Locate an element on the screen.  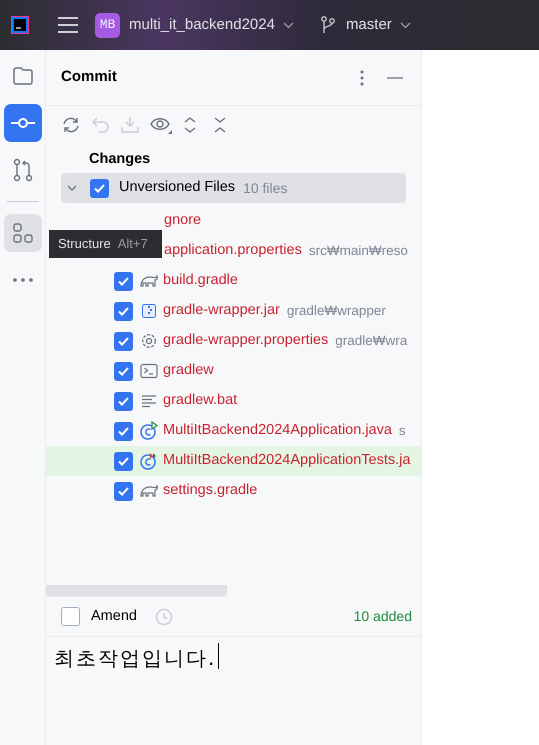
amend-label: Amend is located at coordinates (114, 617).